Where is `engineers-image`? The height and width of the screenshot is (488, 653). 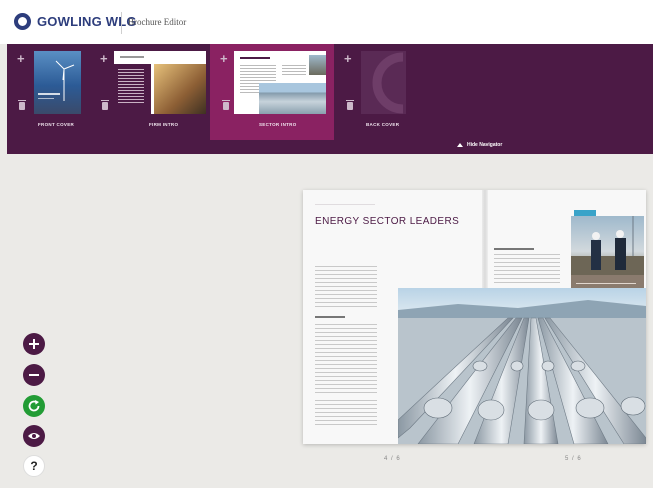
engineers-image is located at coordinates (607, 245).